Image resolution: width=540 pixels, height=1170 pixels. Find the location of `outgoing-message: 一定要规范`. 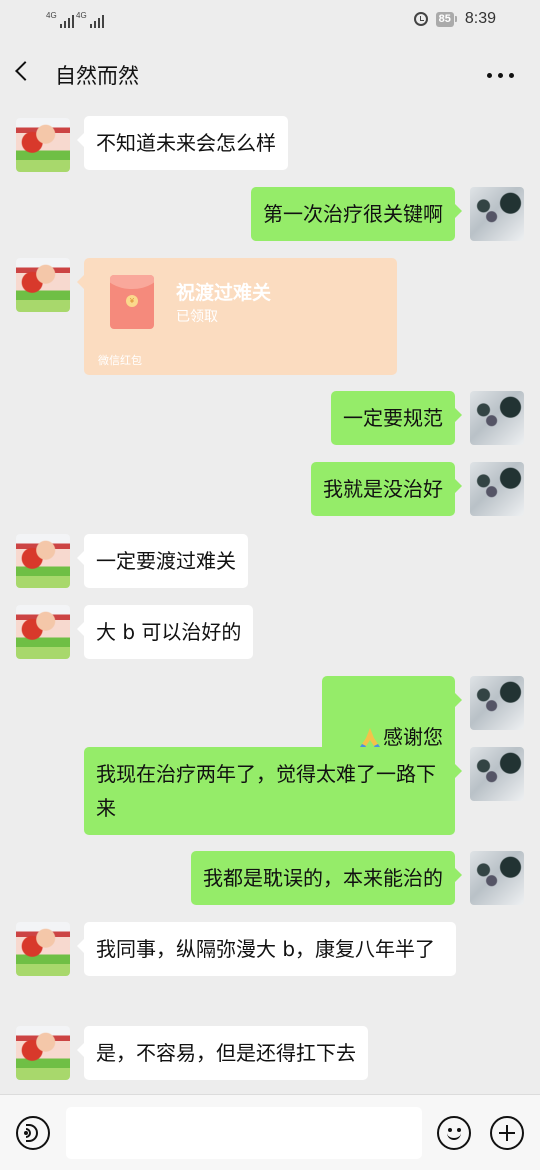

outgoing-message: 一定要规范 is located at coordinates (396, 418).